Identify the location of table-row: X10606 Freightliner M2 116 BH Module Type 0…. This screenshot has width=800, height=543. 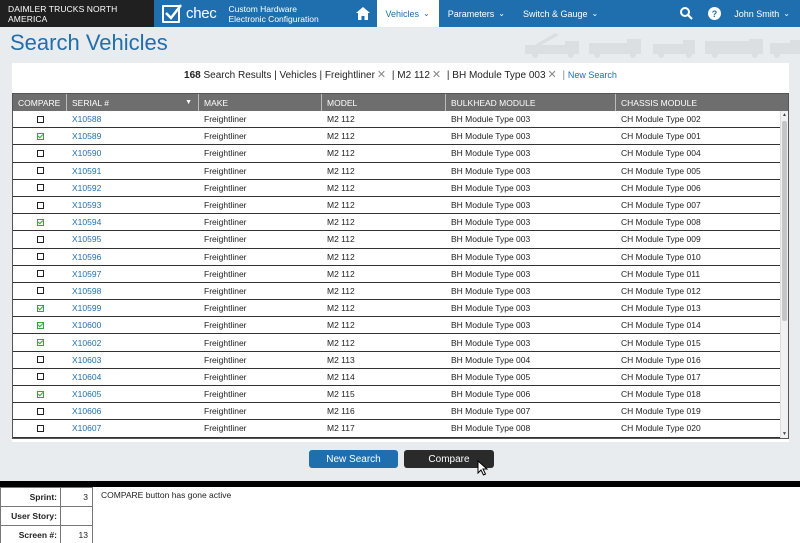
(400, 412).